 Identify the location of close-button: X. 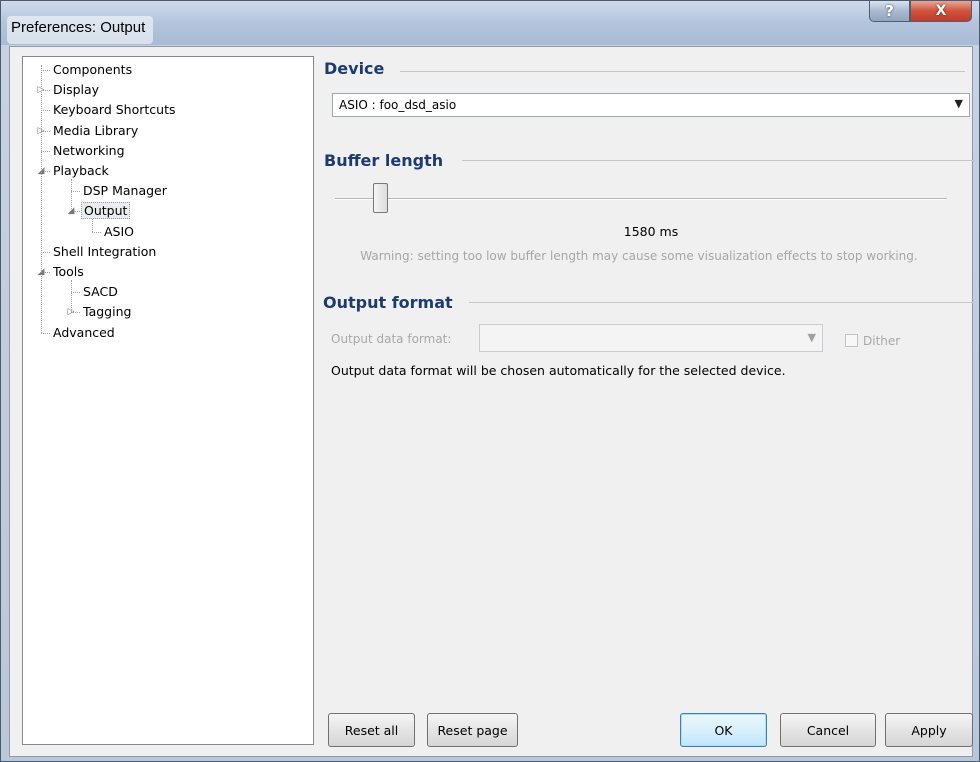
(941, 11).